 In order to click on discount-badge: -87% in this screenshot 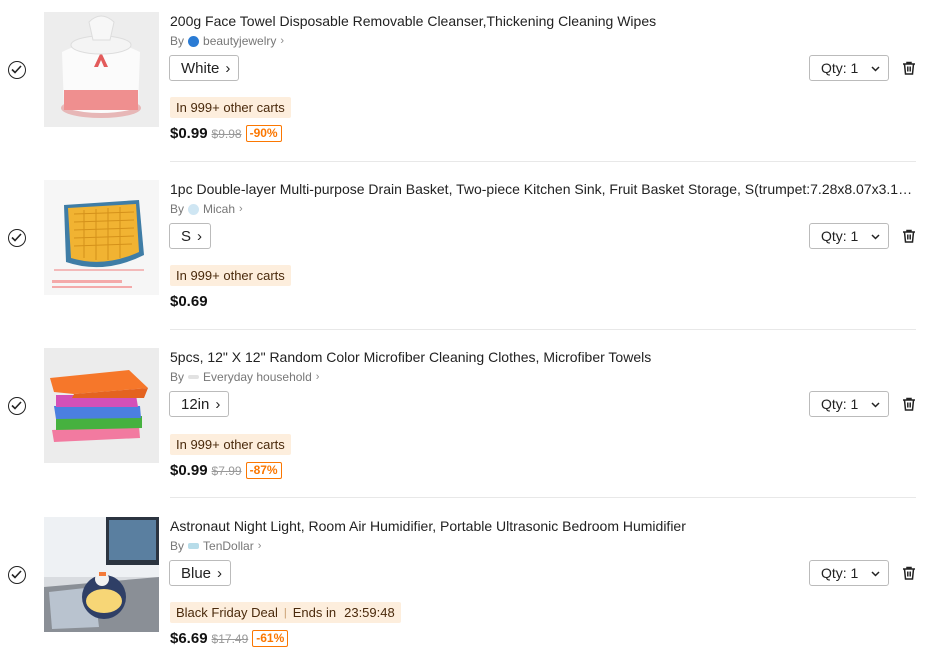, I will do `click(263, 470)`.